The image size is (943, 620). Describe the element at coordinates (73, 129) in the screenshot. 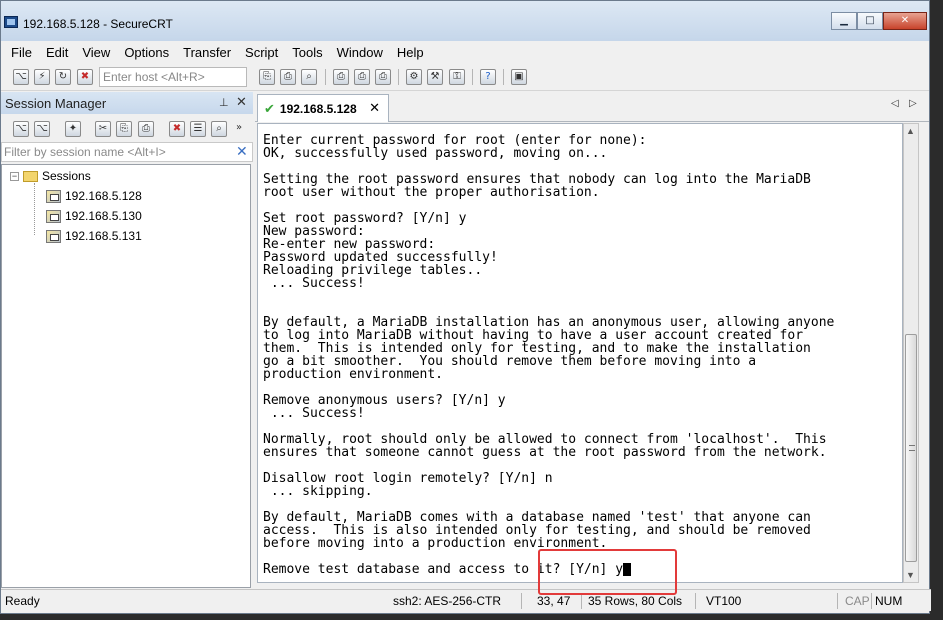

I see `new-session-icon: ✦` at that location.